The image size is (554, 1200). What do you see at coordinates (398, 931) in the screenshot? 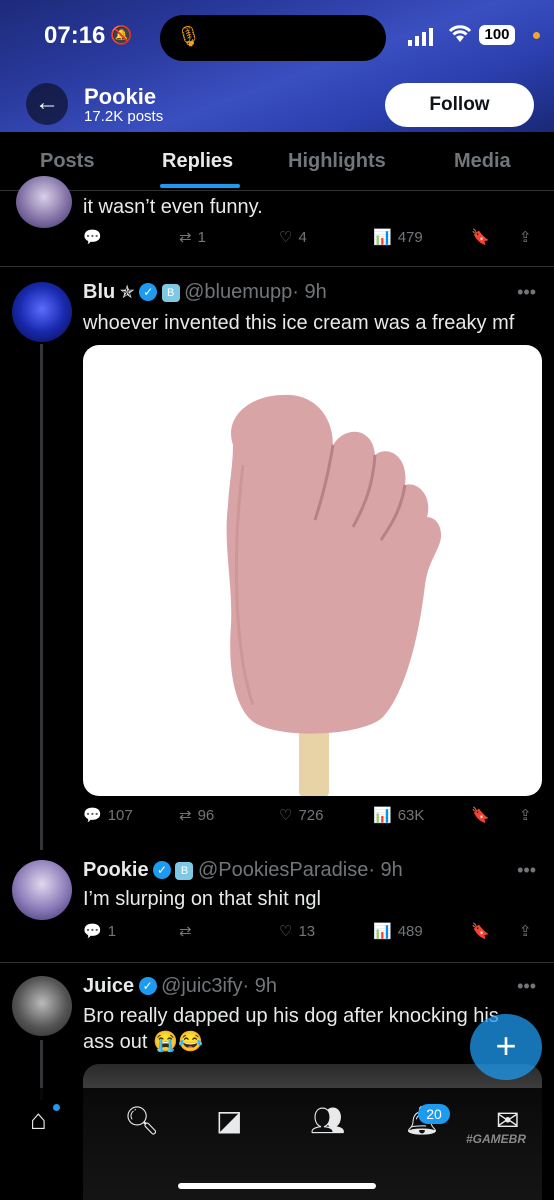
I see `views-action: 📊 489` at bounding box center [398, 931].